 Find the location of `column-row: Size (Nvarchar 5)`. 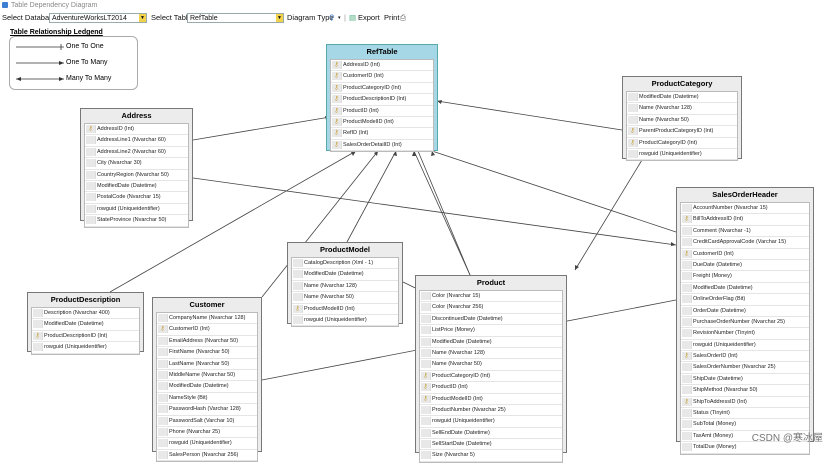

column-row: Size (Nvarchar 5) is located at coordinates (491, 456).